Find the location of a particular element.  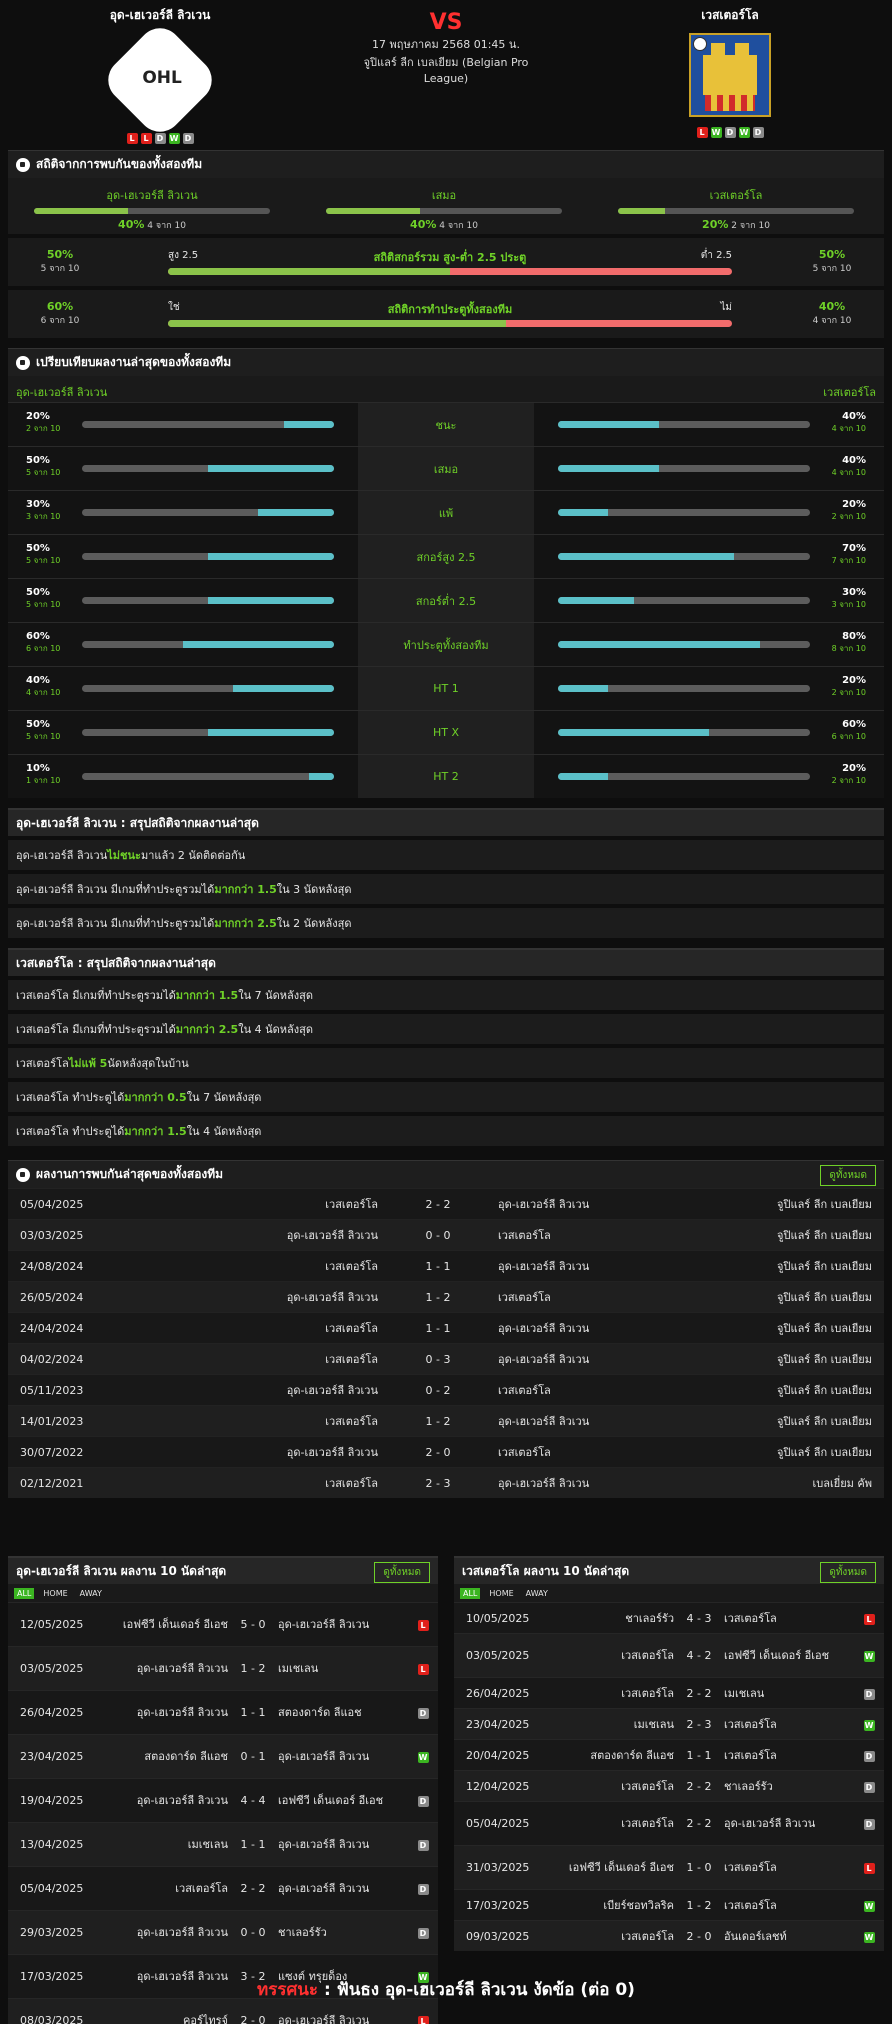

result-home: ชาเลอร์รัว is located at coordinates (609, 1618).